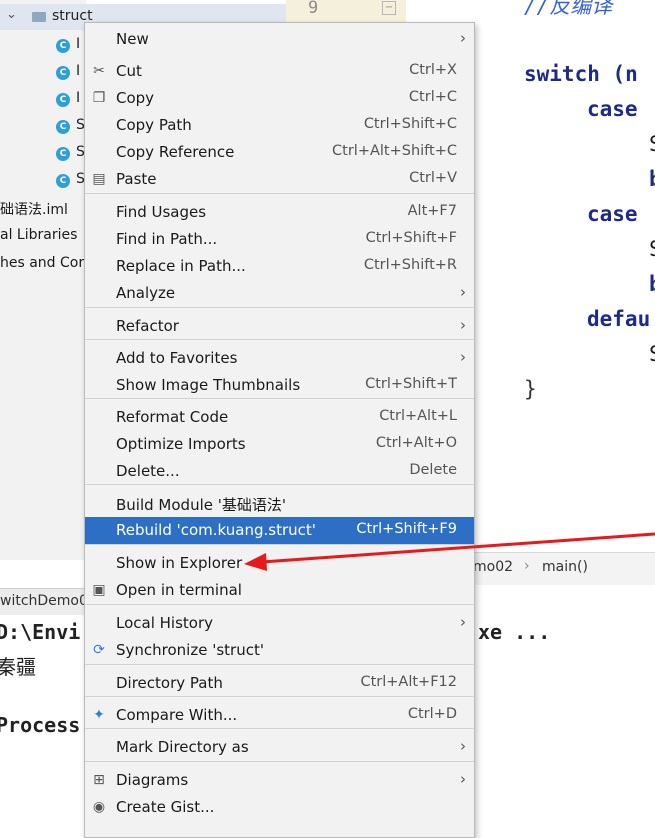  Describe the element at coordinates (619, 319) in the screenshot. I see `code-line: defau` at that location.